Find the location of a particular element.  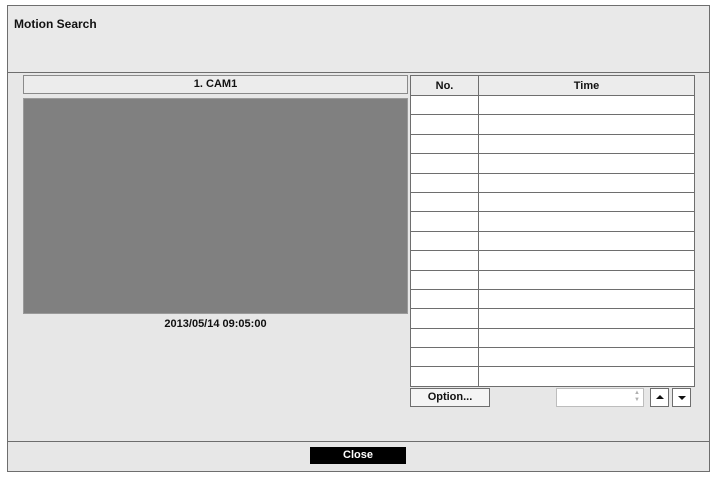

spinner-up-icon: ▲ is located at coordinates (637, 393).